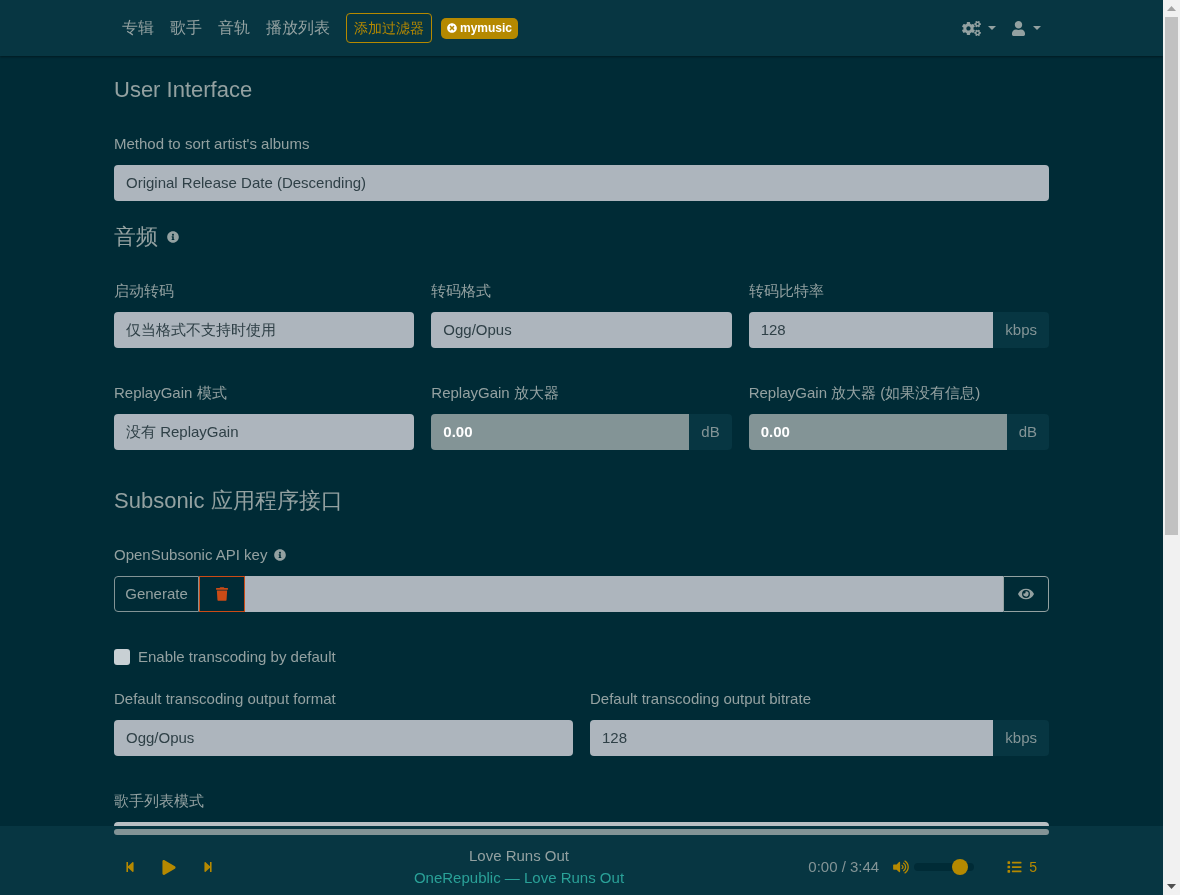 The height and width of the screenshot is (895, 1180). Describe the element at coordinates (581, 183) in the screenshot. I see `select-field: Original Release Date (Descending)` at that location.